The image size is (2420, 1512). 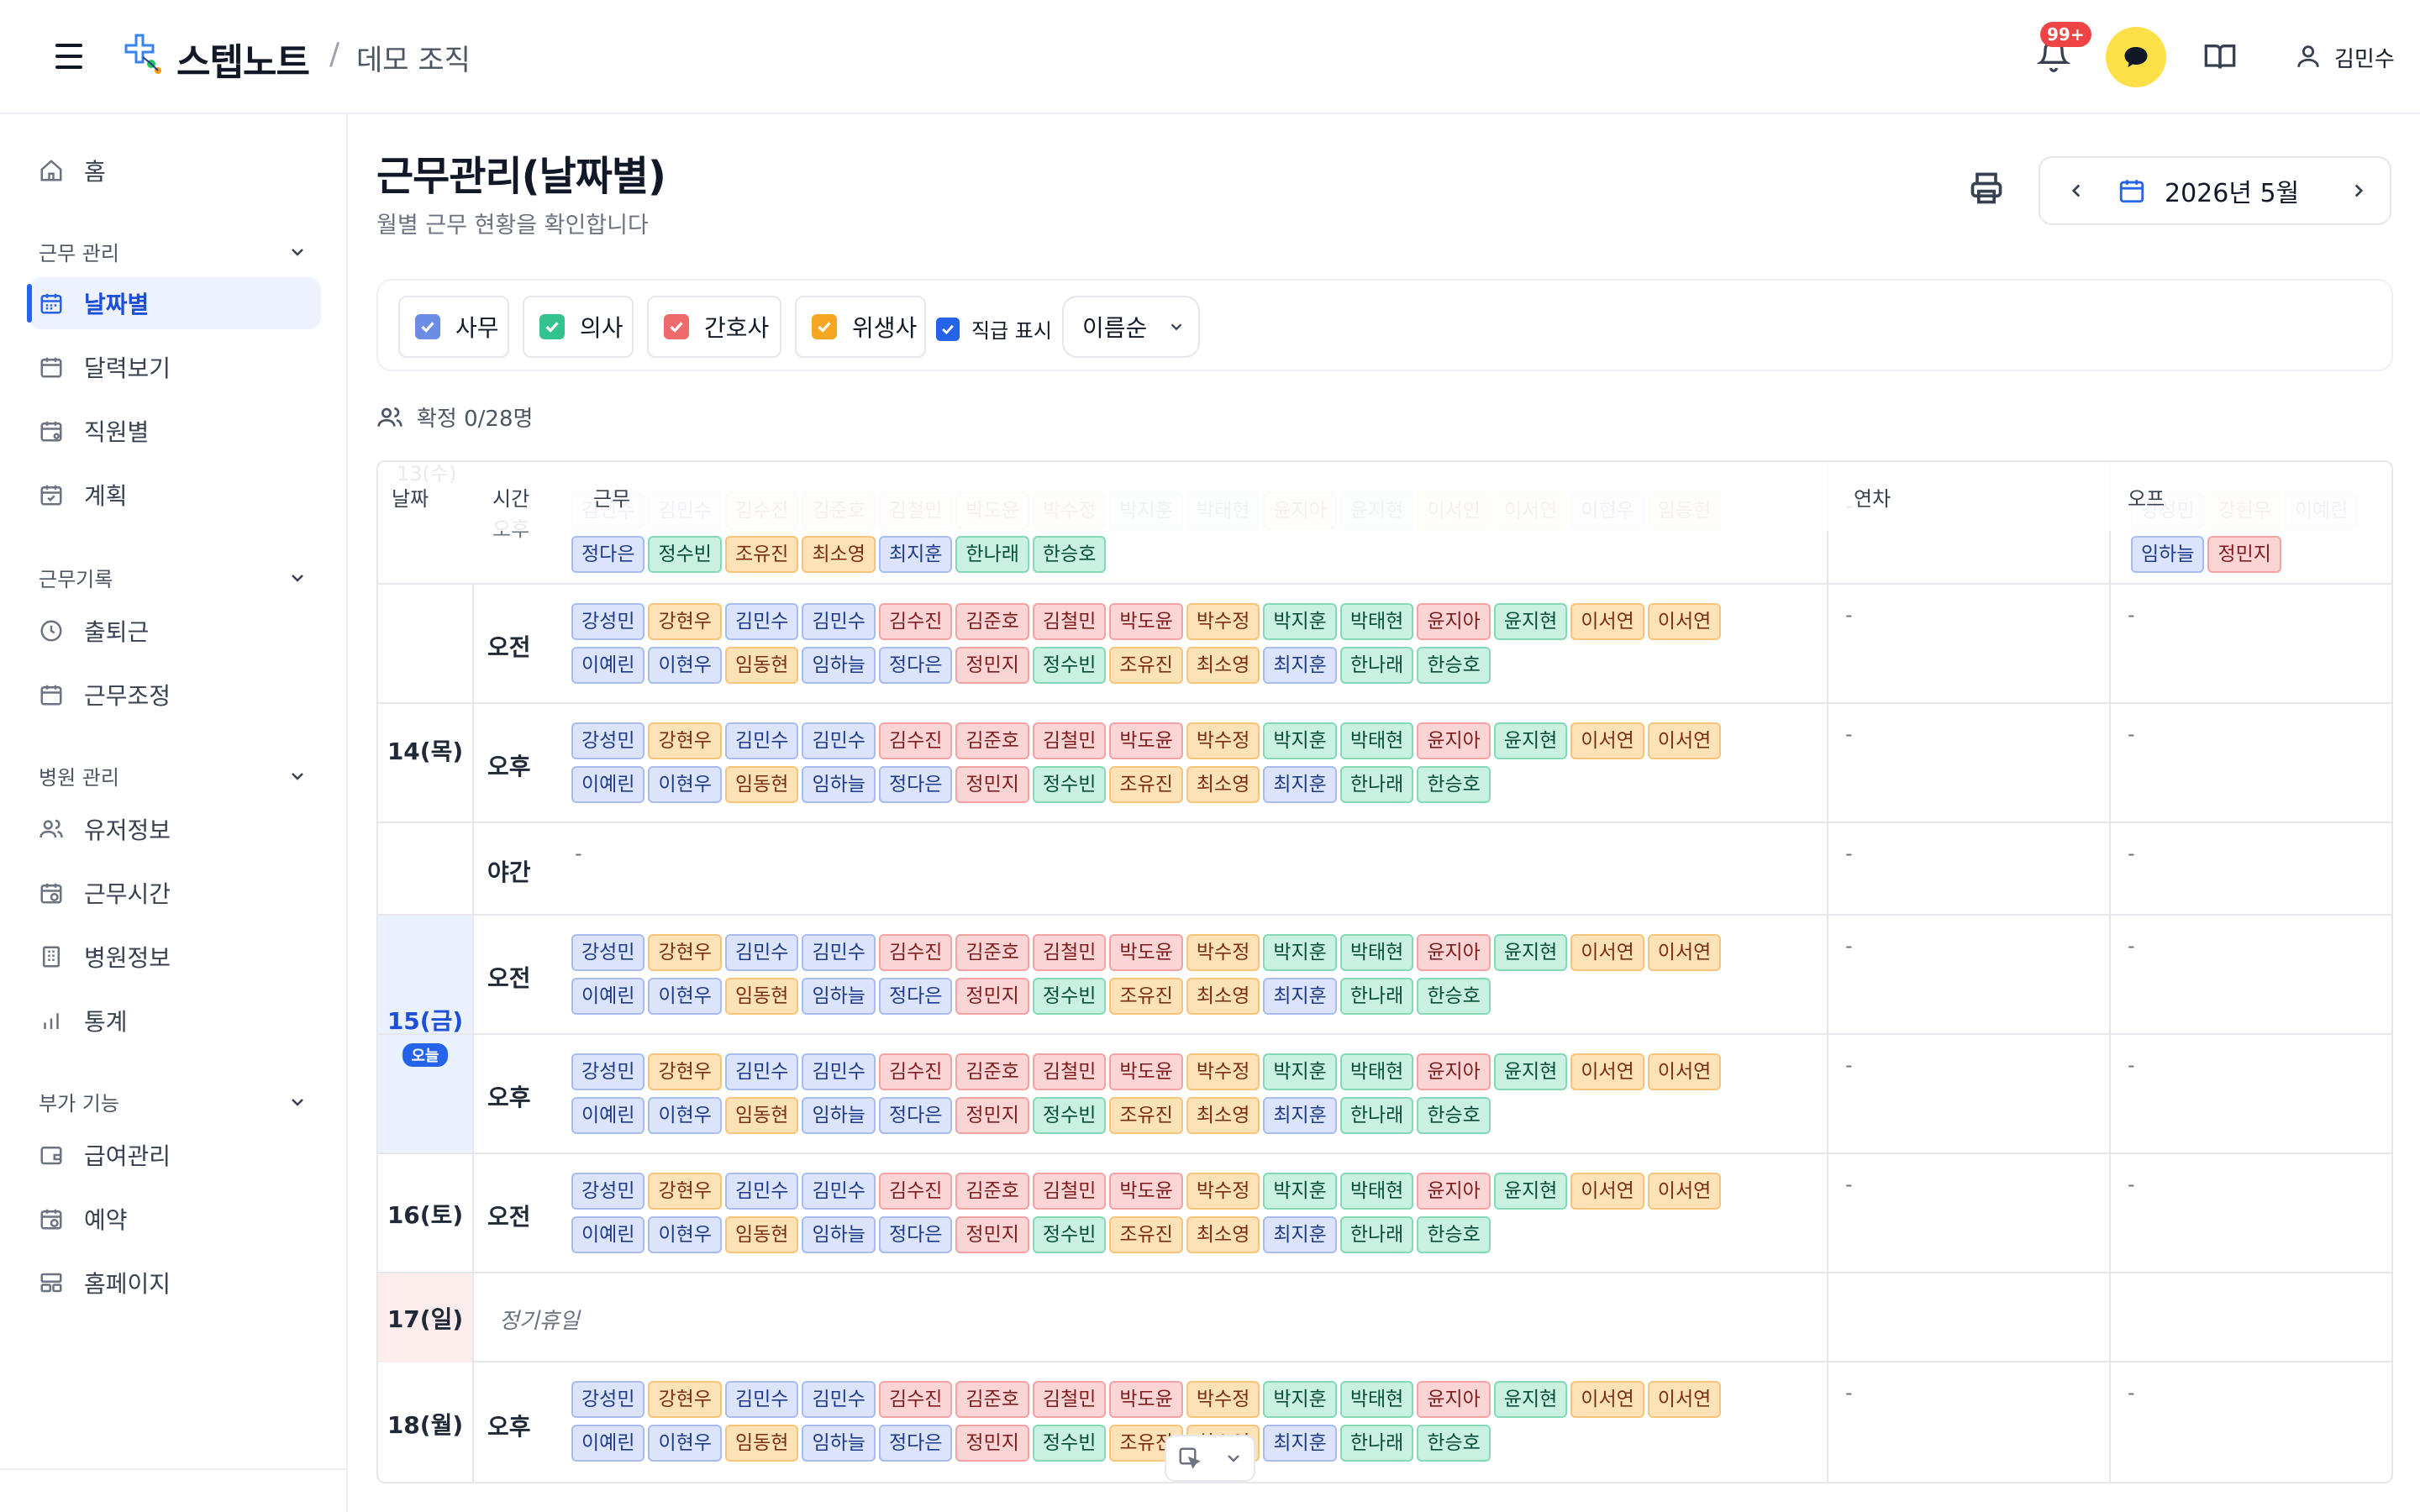 I want to click on sidebar-item-calendar: 달력보기, so click(x=175, y=367).